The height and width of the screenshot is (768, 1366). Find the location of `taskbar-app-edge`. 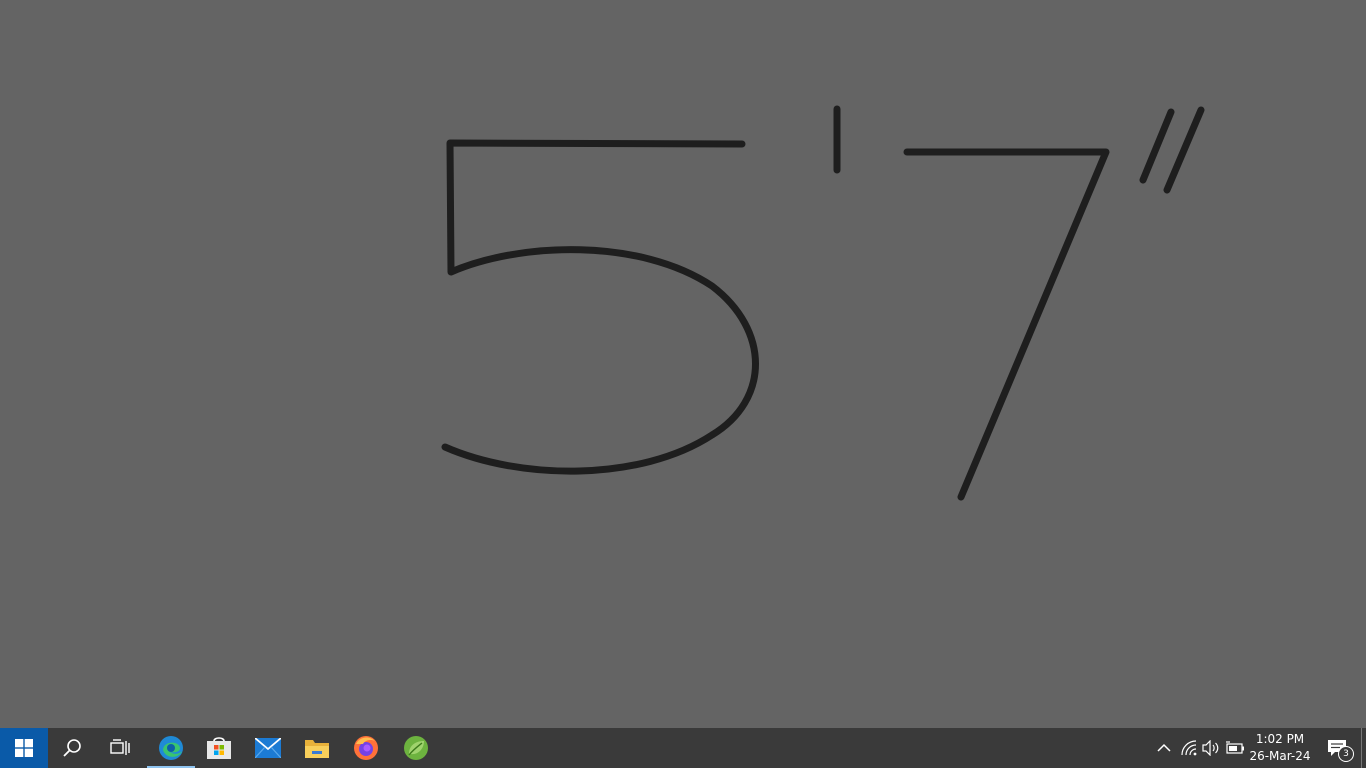

taskbar-app-edge is located at coordinates (171, 748).